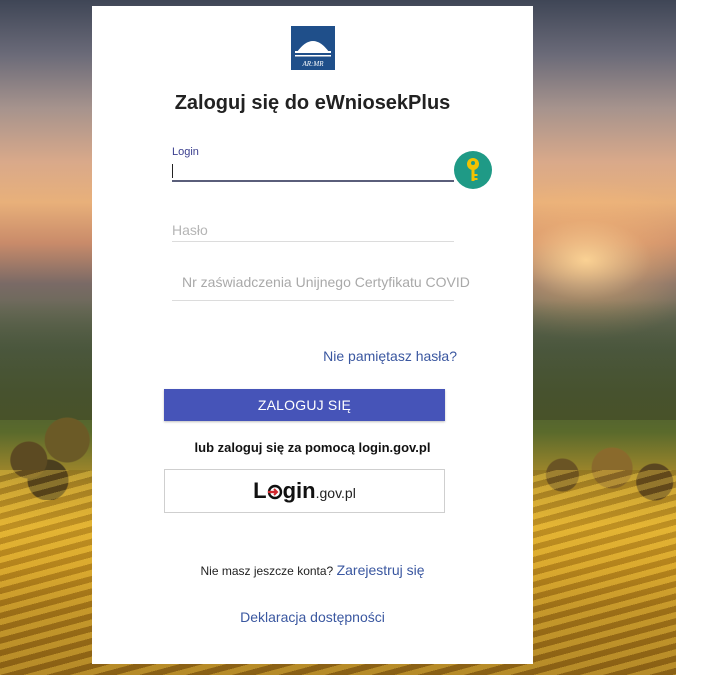  Describe the element at coordinates (275, 491) in the screenshot. I see `arrow-icon` at that location.